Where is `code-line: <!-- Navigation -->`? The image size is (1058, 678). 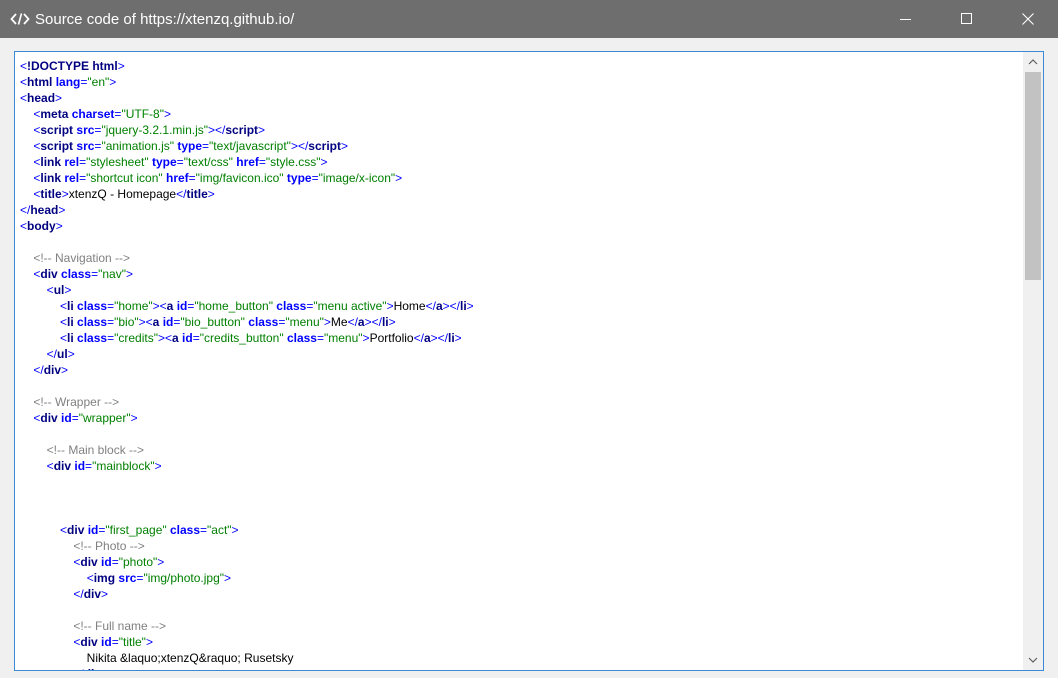 code-line: <!-- Navigation --> is located at coordinates (521, 258).